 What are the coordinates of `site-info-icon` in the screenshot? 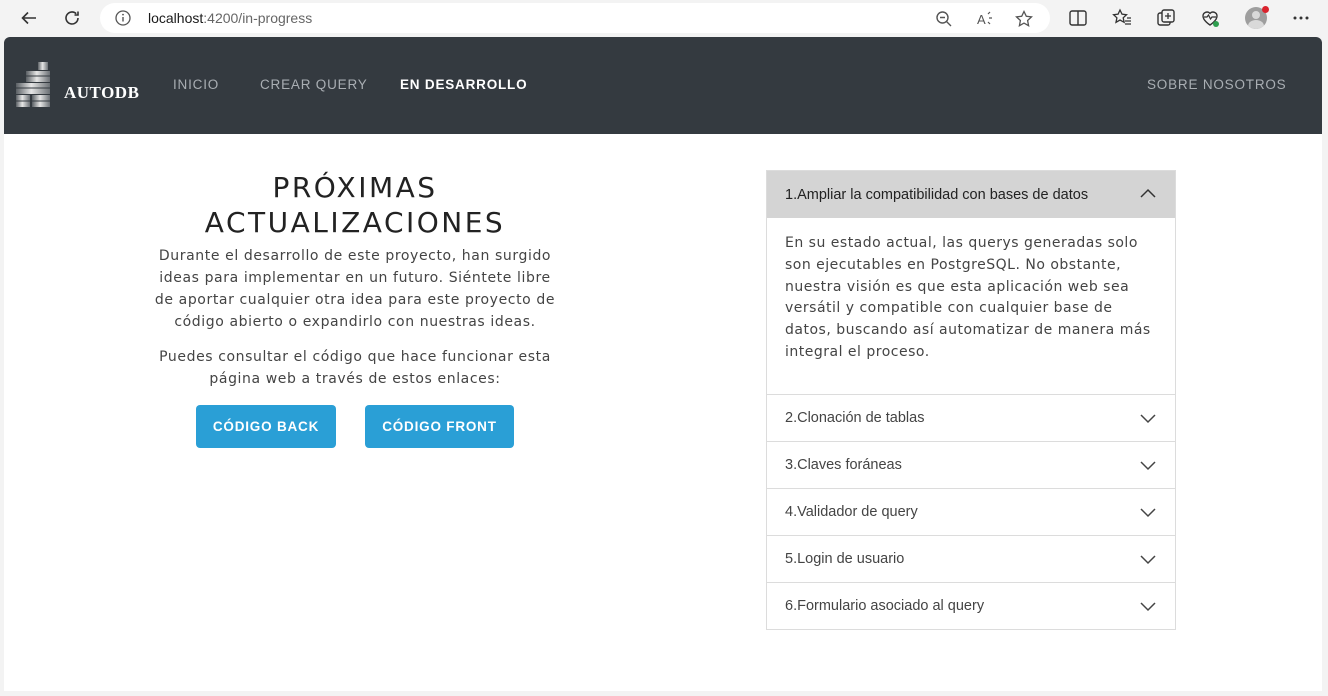 It's located at (123, 18).